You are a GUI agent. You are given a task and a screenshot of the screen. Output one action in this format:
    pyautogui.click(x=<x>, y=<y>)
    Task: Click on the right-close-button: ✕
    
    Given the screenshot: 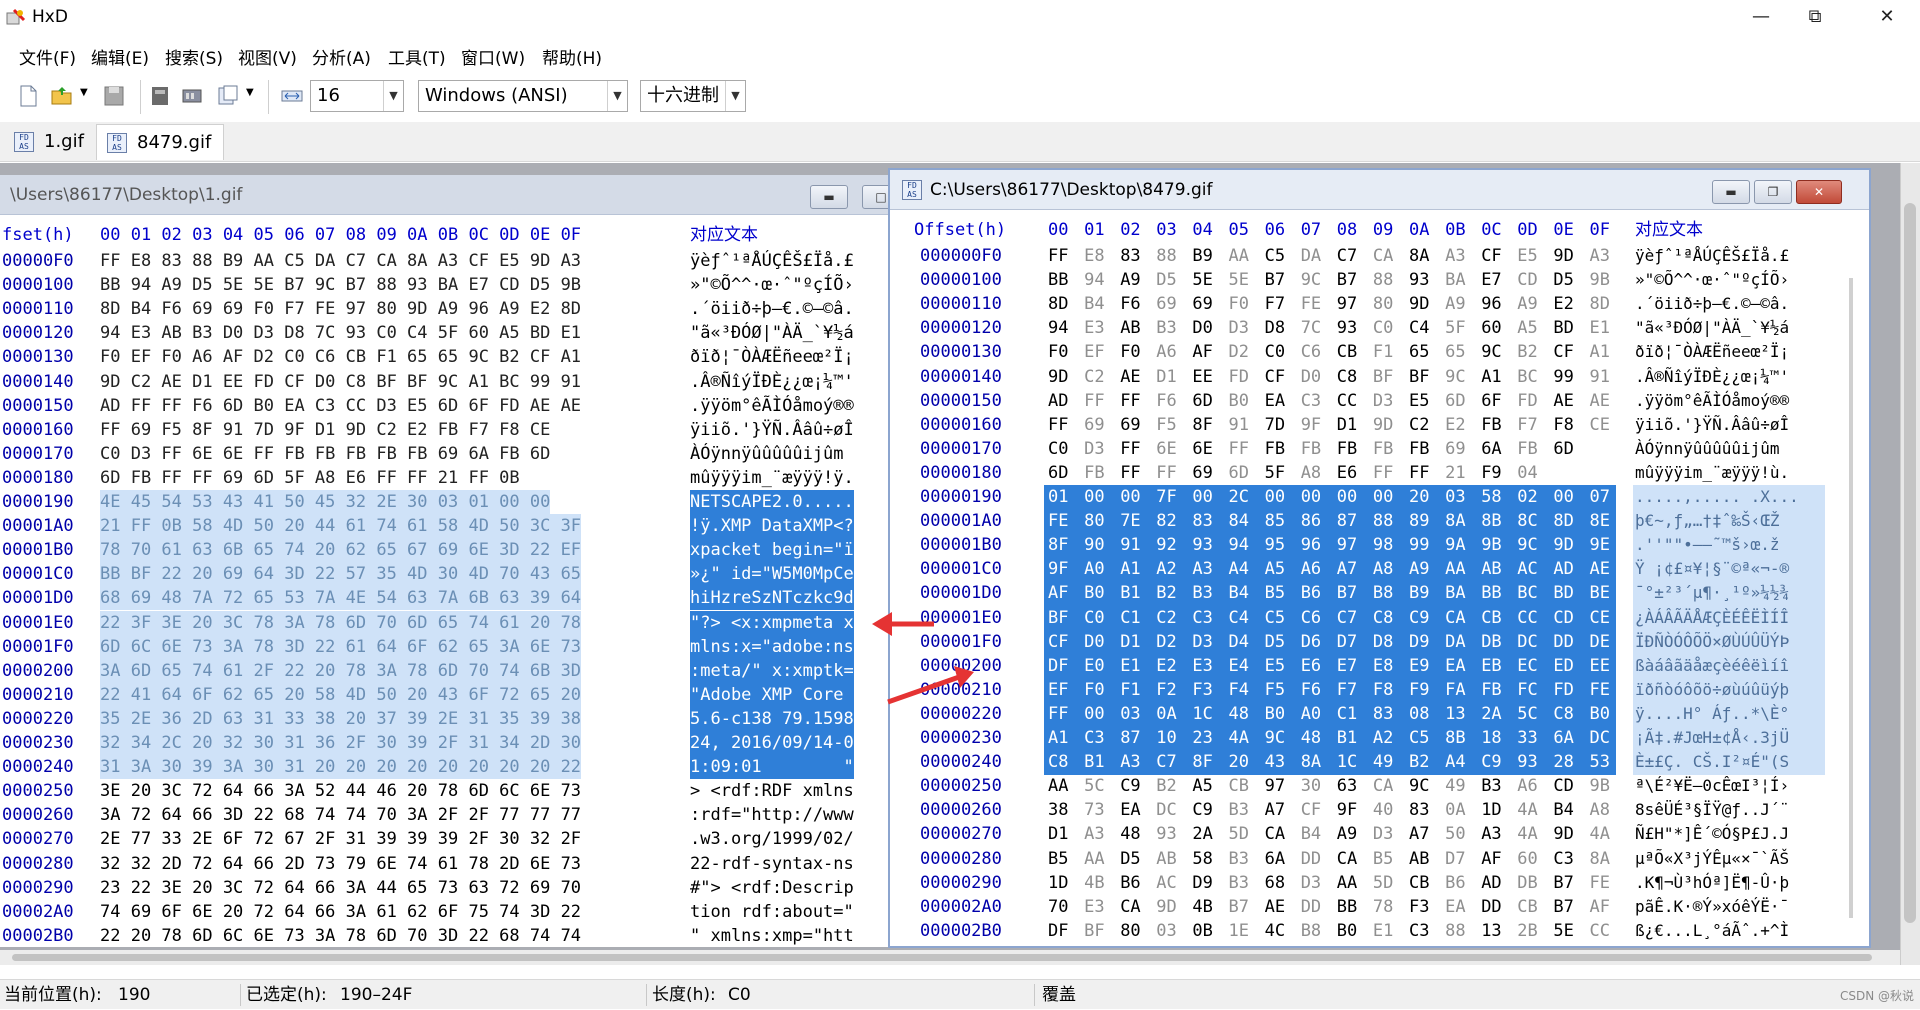 What is the action you would take?
    pyautogui.click(x=1819, y=192)
    